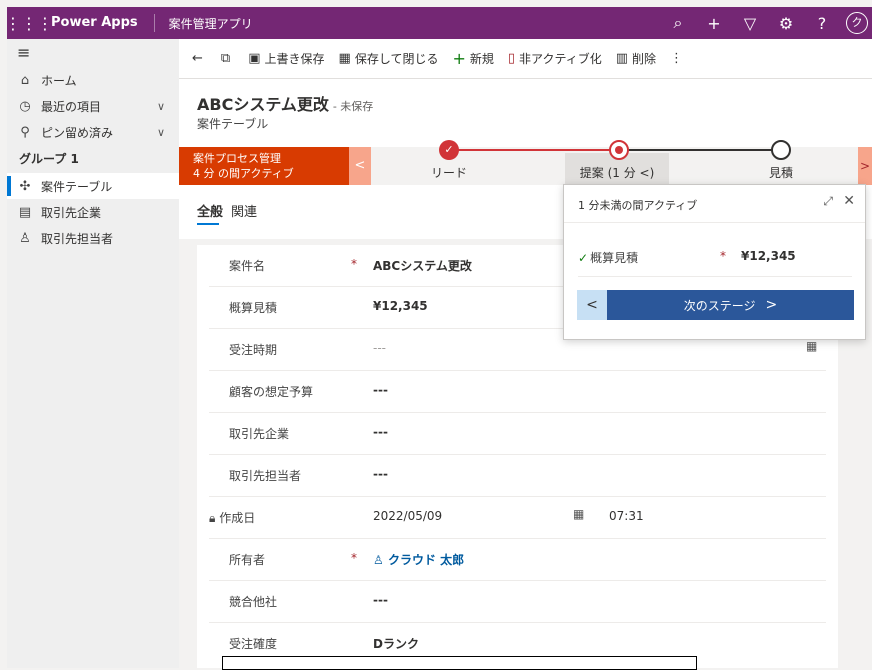  Describe the element at coordinates (608, 257) in the screenshot. I see `field-label: ✓ 概算見積` at that location.